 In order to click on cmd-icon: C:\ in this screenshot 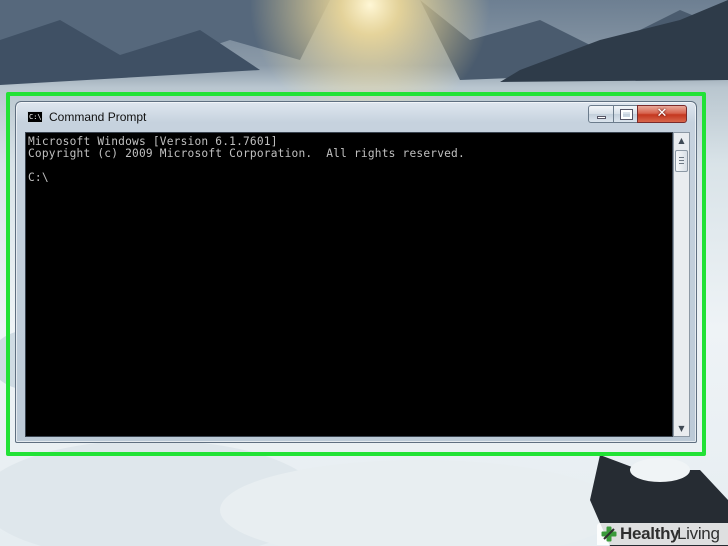, I will do `click(35, 117)`.